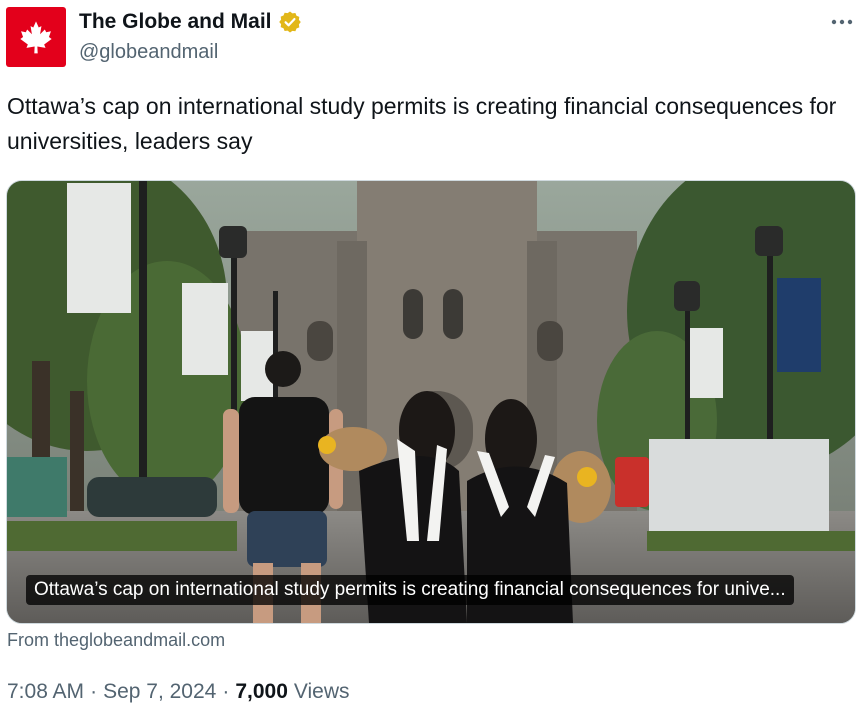 This screenshot has width=860, height=707. I want to click on avatar, so click(36, 37).